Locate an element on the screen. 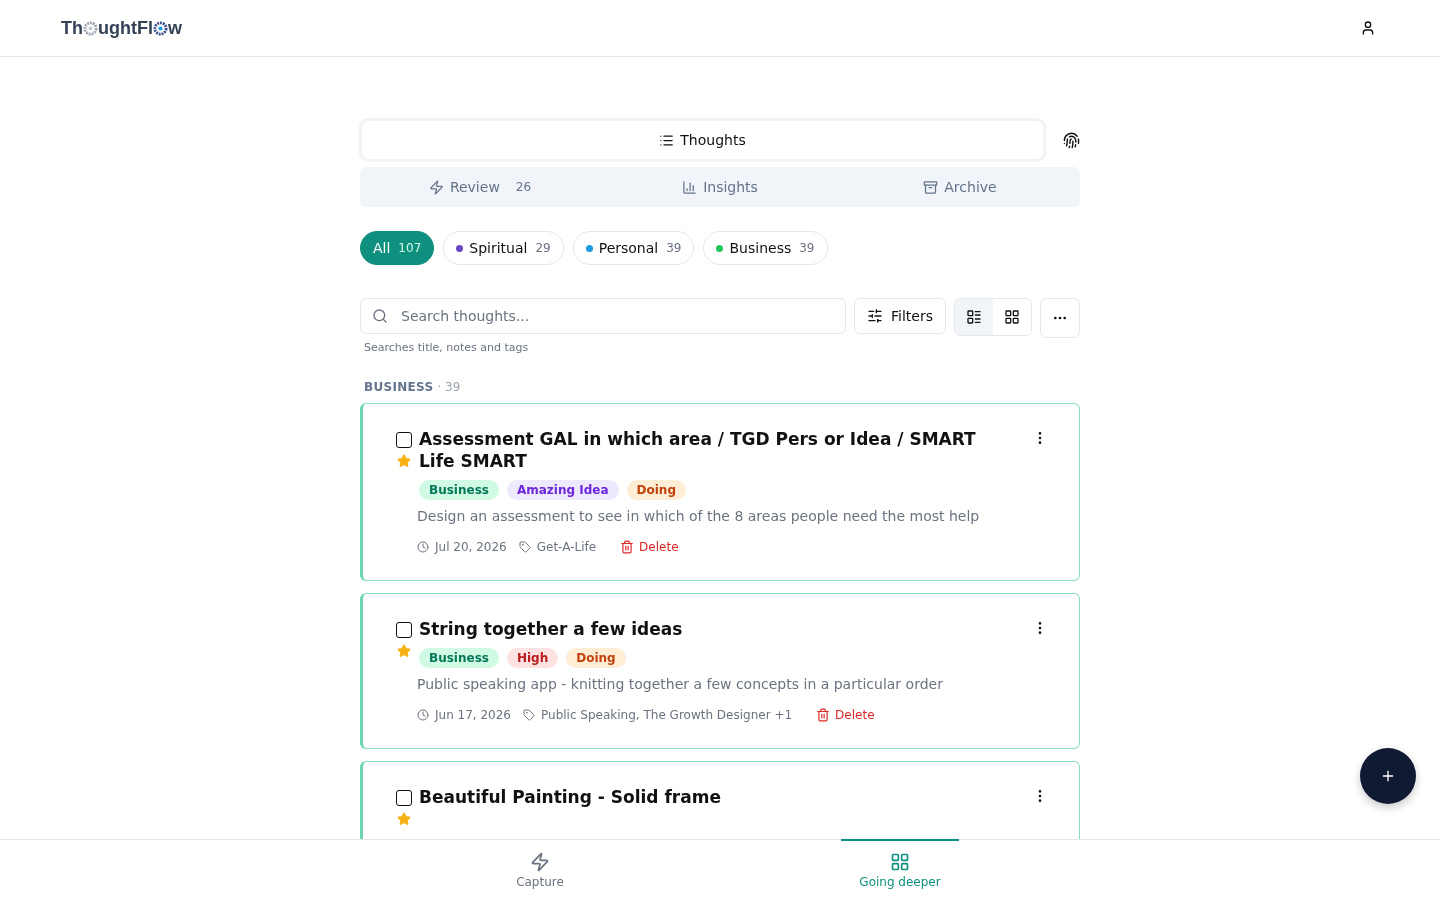  tab: Insights is located at coordinates (720, 187).